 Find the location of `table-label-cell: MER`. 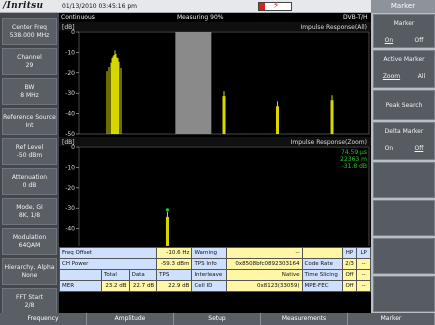

table-label-cell: MER is located at coordinates (80, 286).